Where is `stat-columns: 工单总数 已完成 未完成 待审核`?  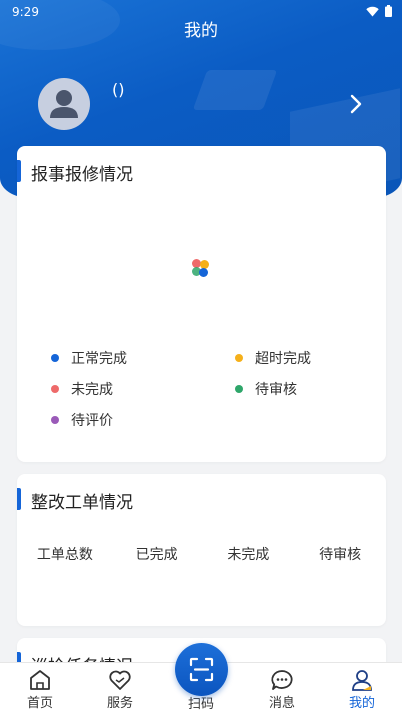 stat-columns: 工单总数 已完成 未完成 待审核 is located at coordinates (201, 554).